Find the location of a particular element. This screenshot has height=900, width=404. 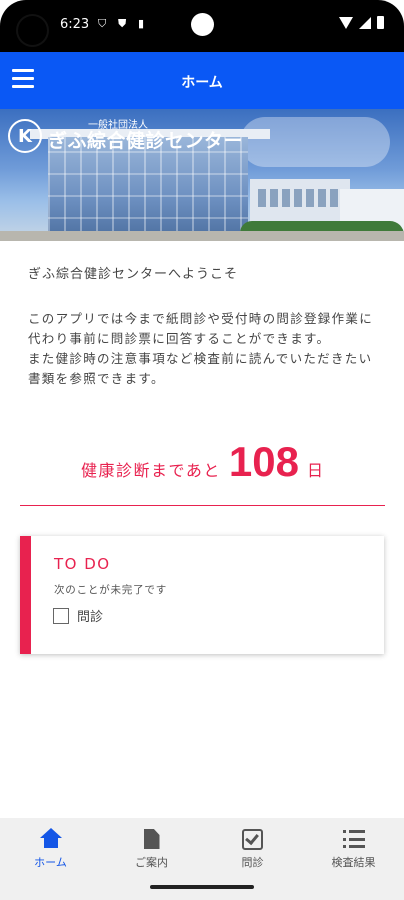

checkup-countdown: 健康診断まであと 108 日 is located at coordinates (202, 462).